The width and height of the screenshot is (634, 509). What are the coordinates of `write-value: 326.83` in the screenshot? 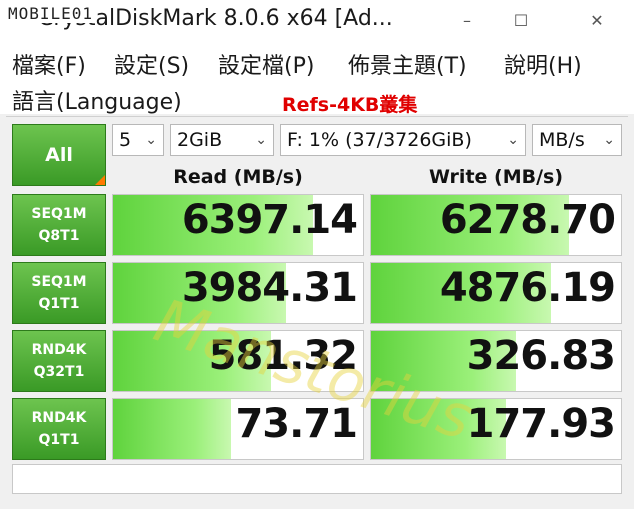 It's located at (541, 356).